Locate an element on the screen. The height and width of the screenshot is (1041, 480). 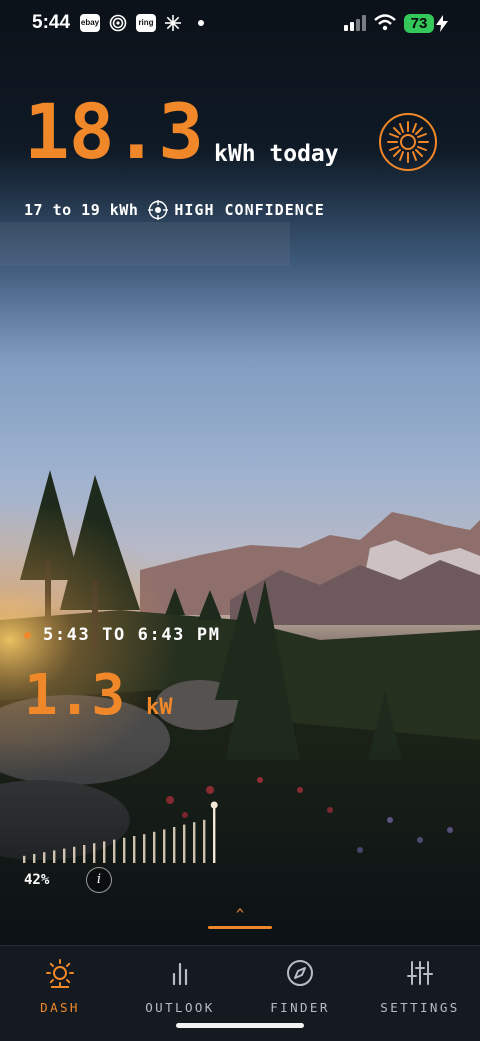
peak-window-row: 5:43 TO 6:43 PM is located at coordinates (122, 635).